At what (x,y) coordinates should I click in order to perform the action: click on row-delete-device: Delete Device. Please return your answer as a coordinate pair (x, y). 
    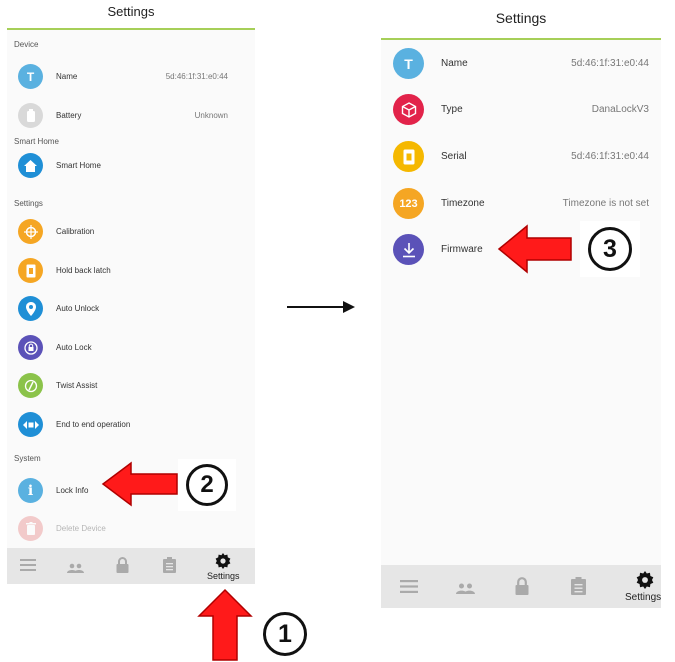
    Looking at the image, I should click on (131, 529).